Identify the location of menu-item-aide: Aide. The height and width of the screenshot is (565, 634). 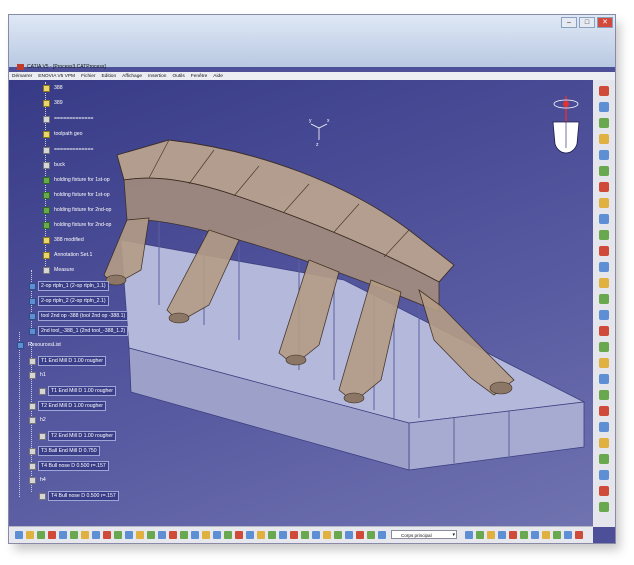
(218, 76).